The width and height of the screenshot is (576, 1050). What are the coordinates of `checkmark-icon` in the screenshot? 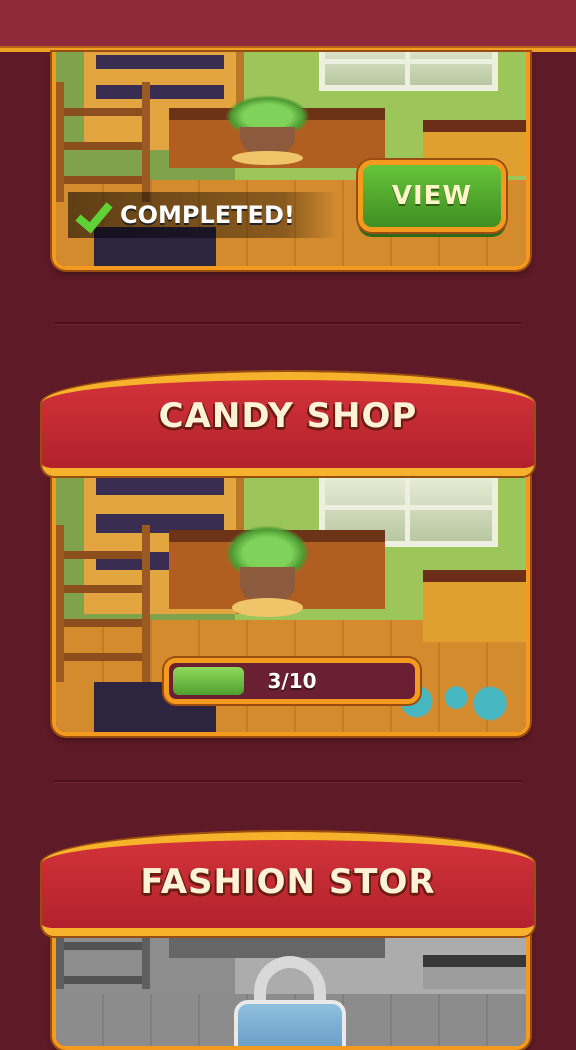 It's located at (94, 215).